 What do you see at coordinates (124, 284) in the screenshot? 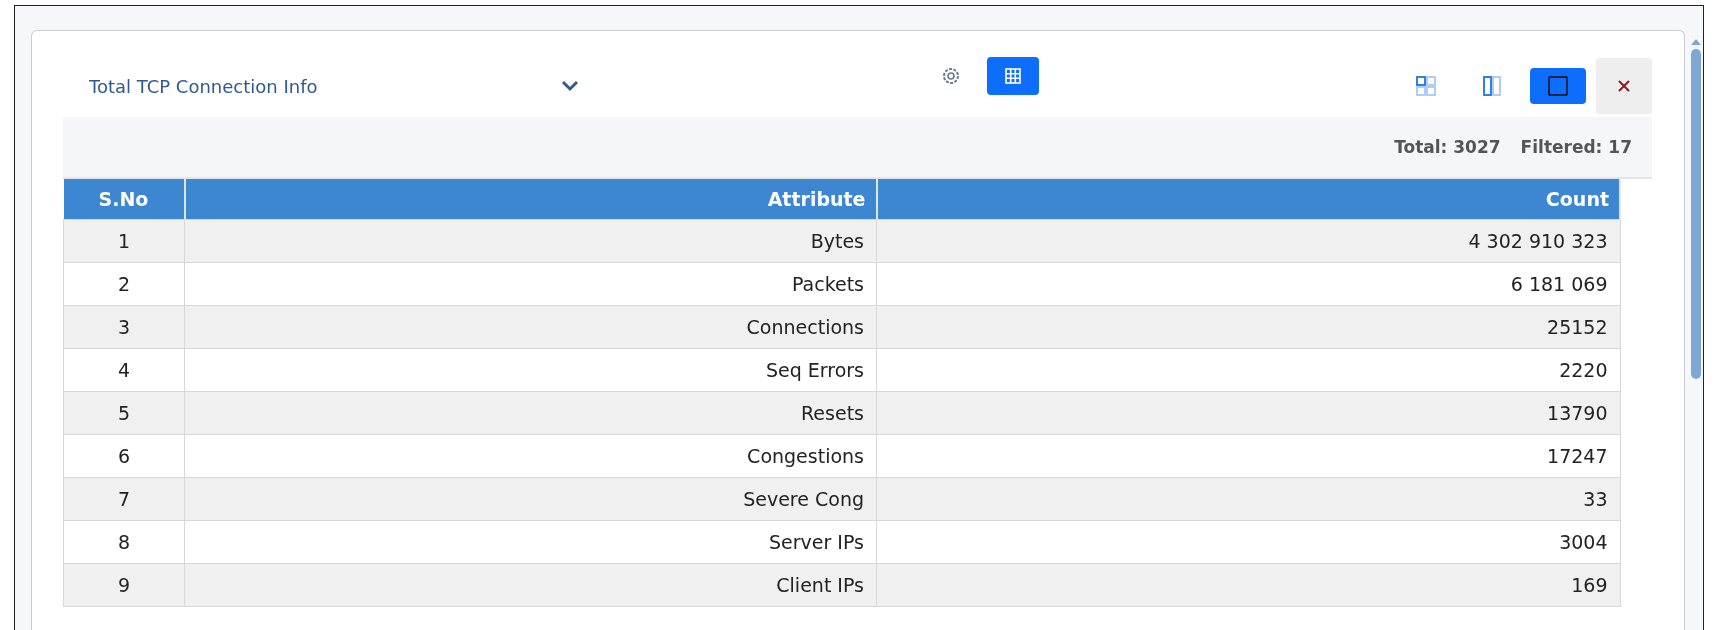
I see `table-cell: 2` at bounding box center [124, 284].